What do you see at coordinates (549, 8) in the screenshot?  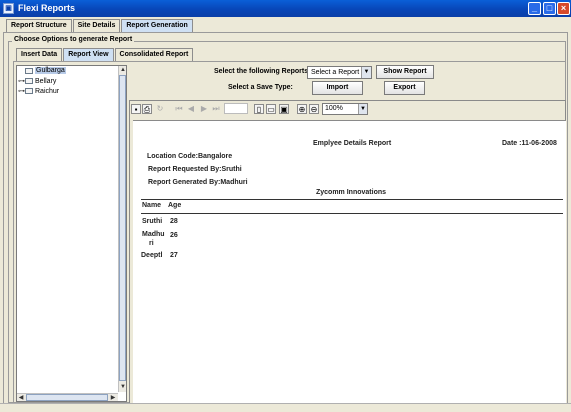 I see `maximize-button: □` at bounding box center [549, 8].